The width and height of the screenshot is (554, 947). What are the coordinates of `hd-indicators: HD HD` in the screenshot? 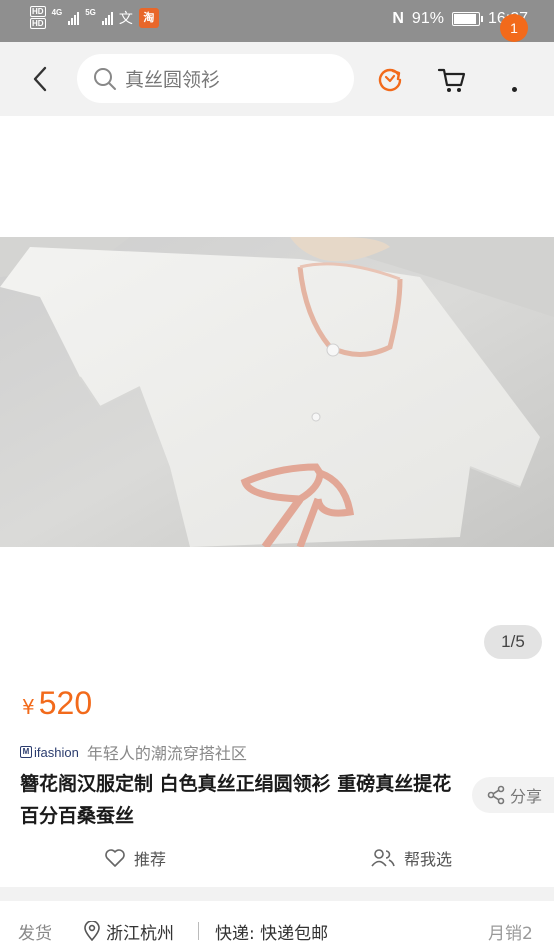 It's located at (38, 17).